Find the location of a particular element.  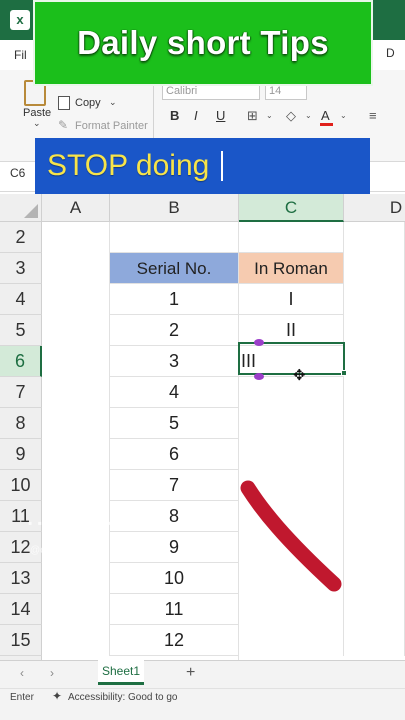

title-banner: Daily short Tips is located at coordinates (203, 43).